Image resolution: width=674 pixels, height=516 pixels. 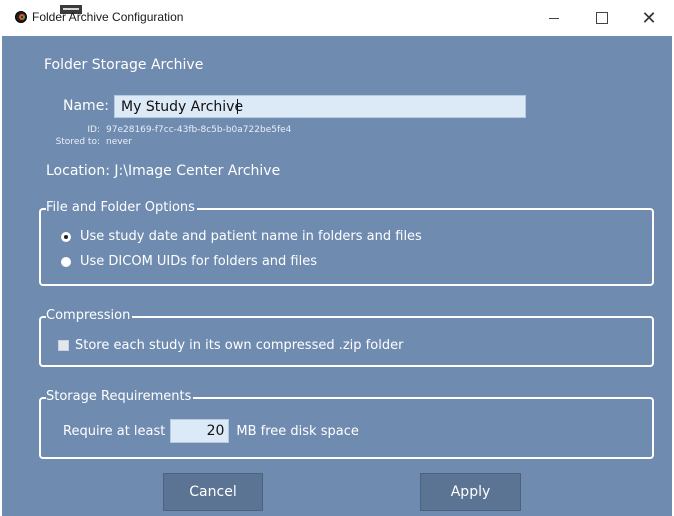 I want to click on section-title: Folder Storage Archive, so click(x=124, y=65).